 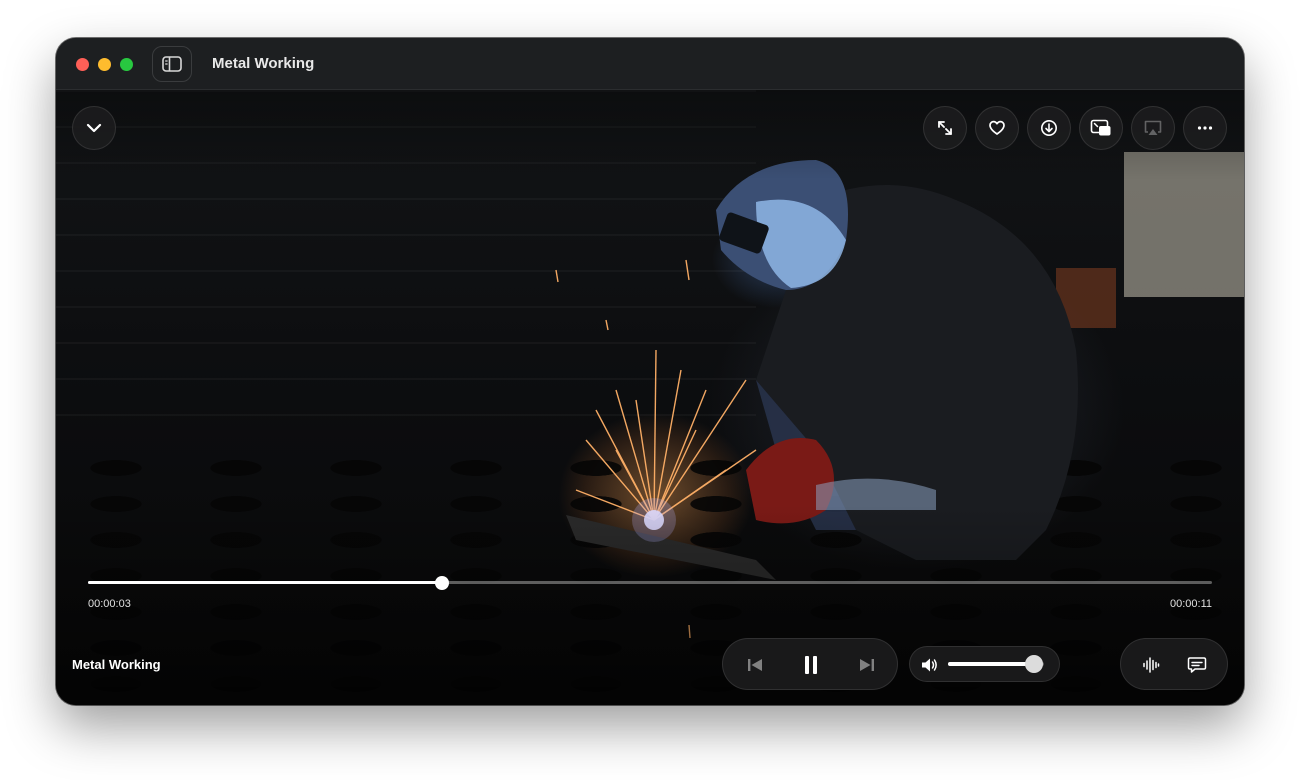 I want to click on waveform-icon, so click(x=1151, y=665).